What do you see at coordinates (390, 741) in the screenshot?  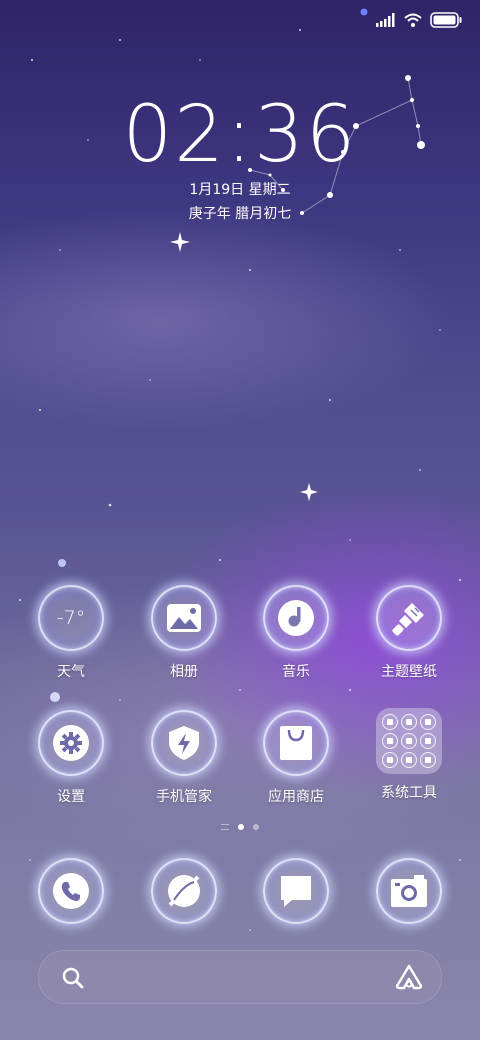 I see `mini-app-4-icon` at bounding box center [390, 741].